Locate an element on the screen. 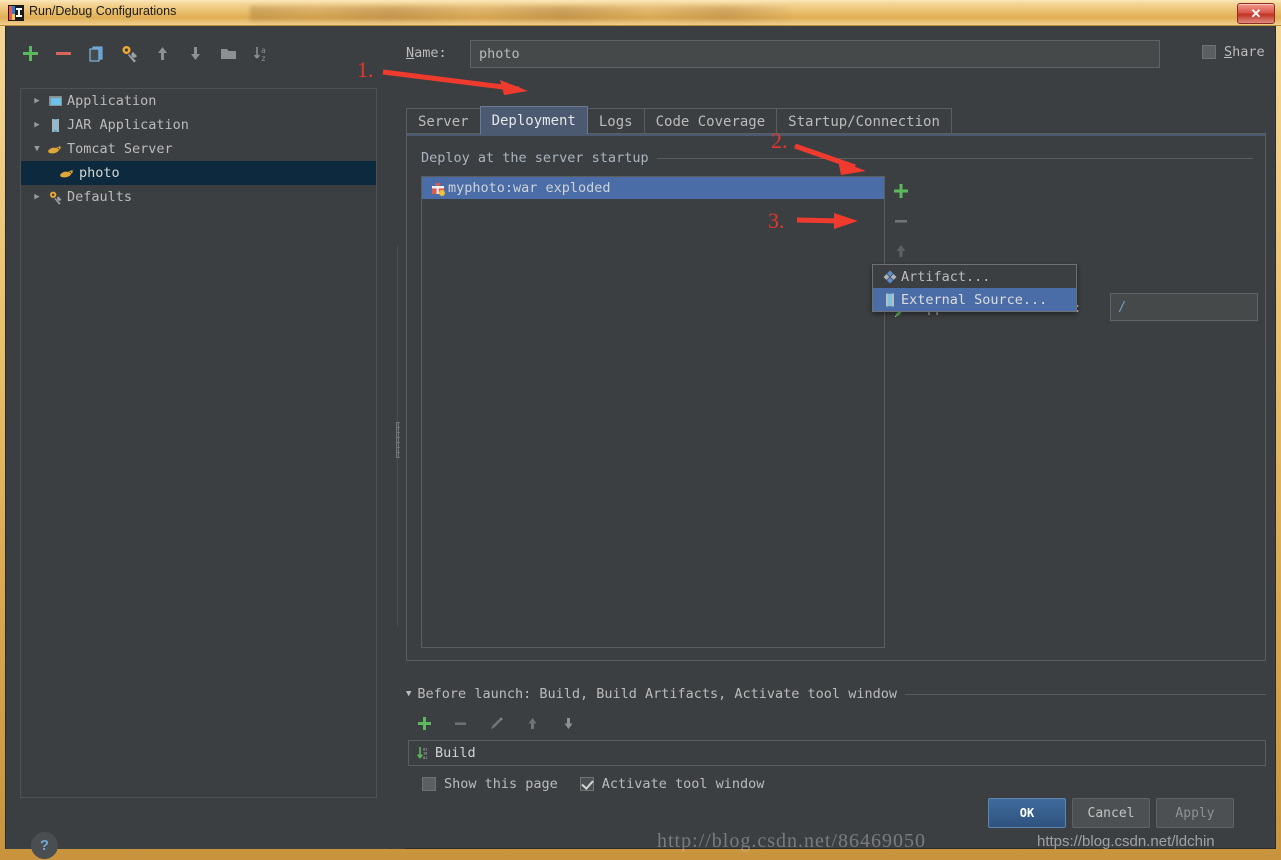 This screenshot has width=1281, height=860. svg-text: z is located at coordinates (263, 58).